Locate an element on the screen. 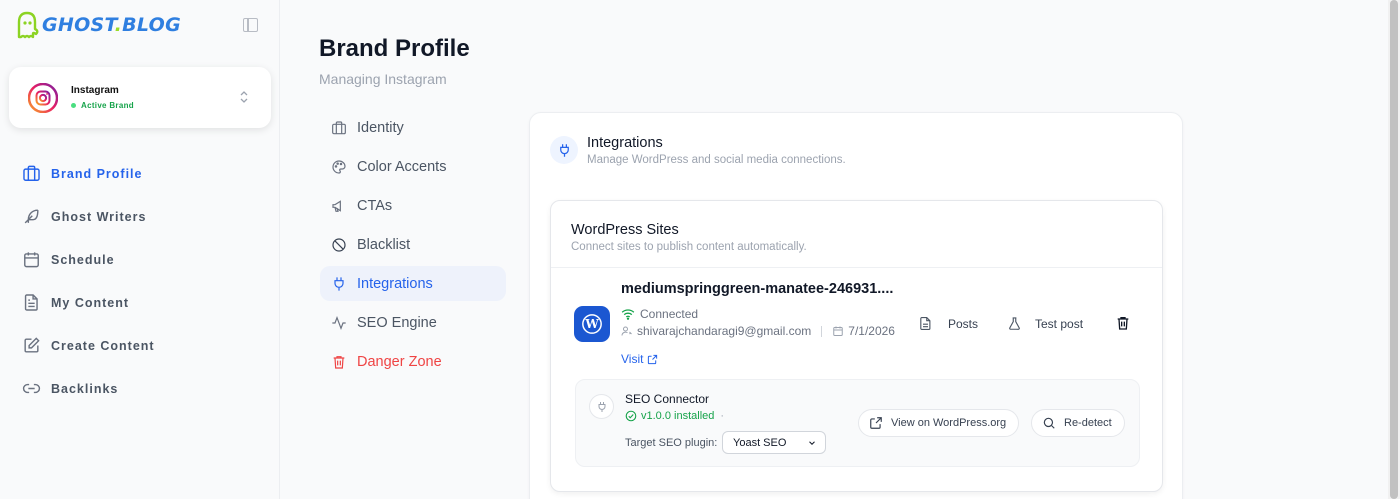  brand-switcher: Instagram Active Brand is located at coordinates (140, 97).